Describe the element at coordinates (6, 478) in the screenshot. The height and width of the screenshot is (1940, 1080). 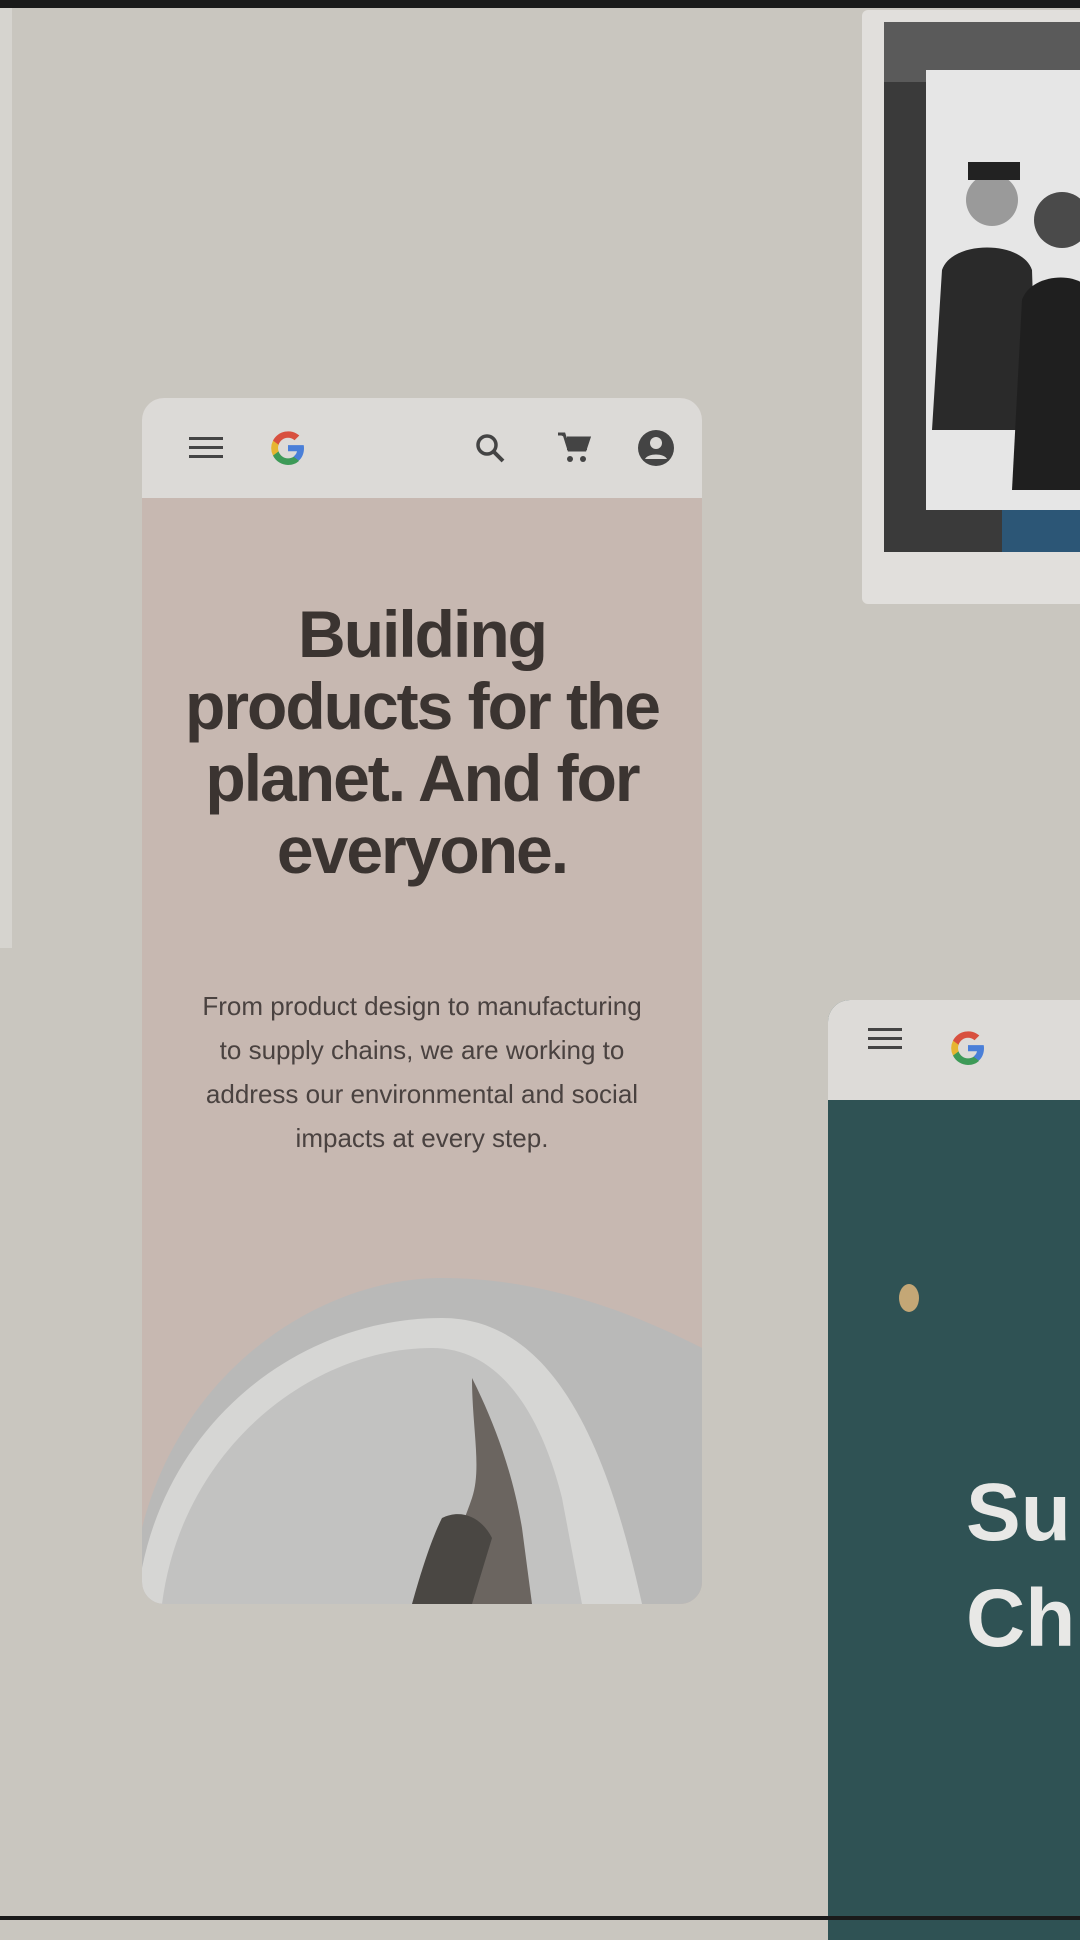
I see `left-partial-card` at that location.